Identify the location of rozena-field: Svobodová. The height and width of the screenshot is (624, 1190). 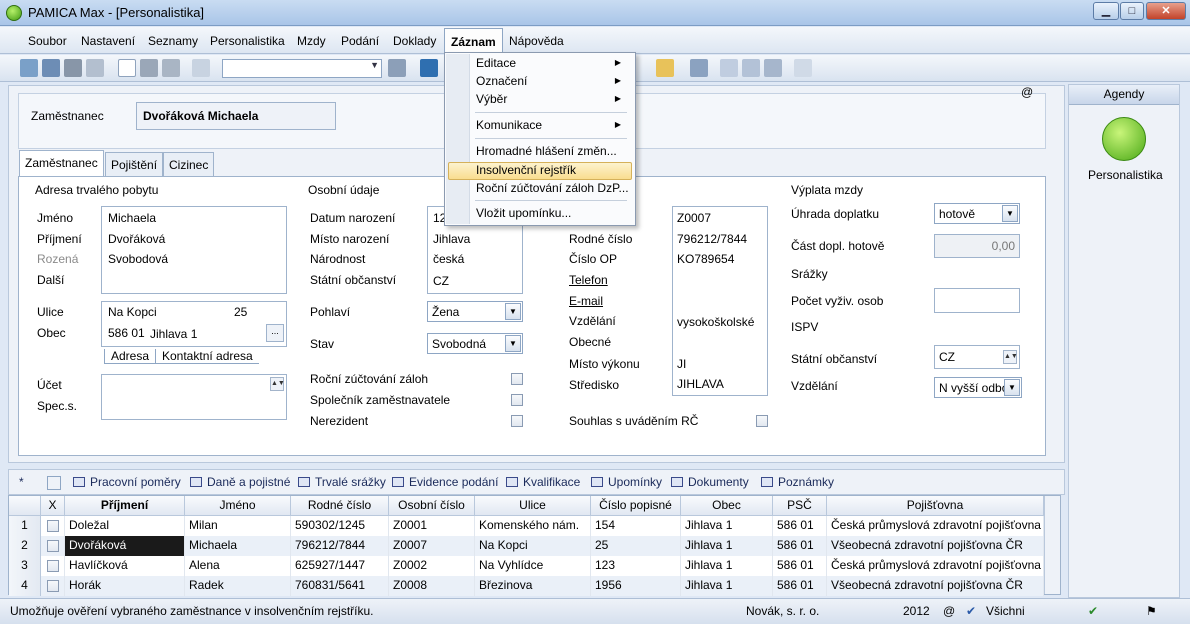
(138, 259).